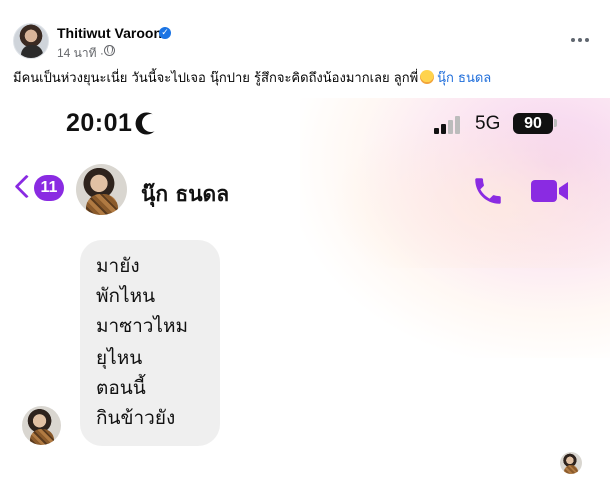 This screenshot has height=486, width=610. I want to click on author-avatar, so click(31, 41).